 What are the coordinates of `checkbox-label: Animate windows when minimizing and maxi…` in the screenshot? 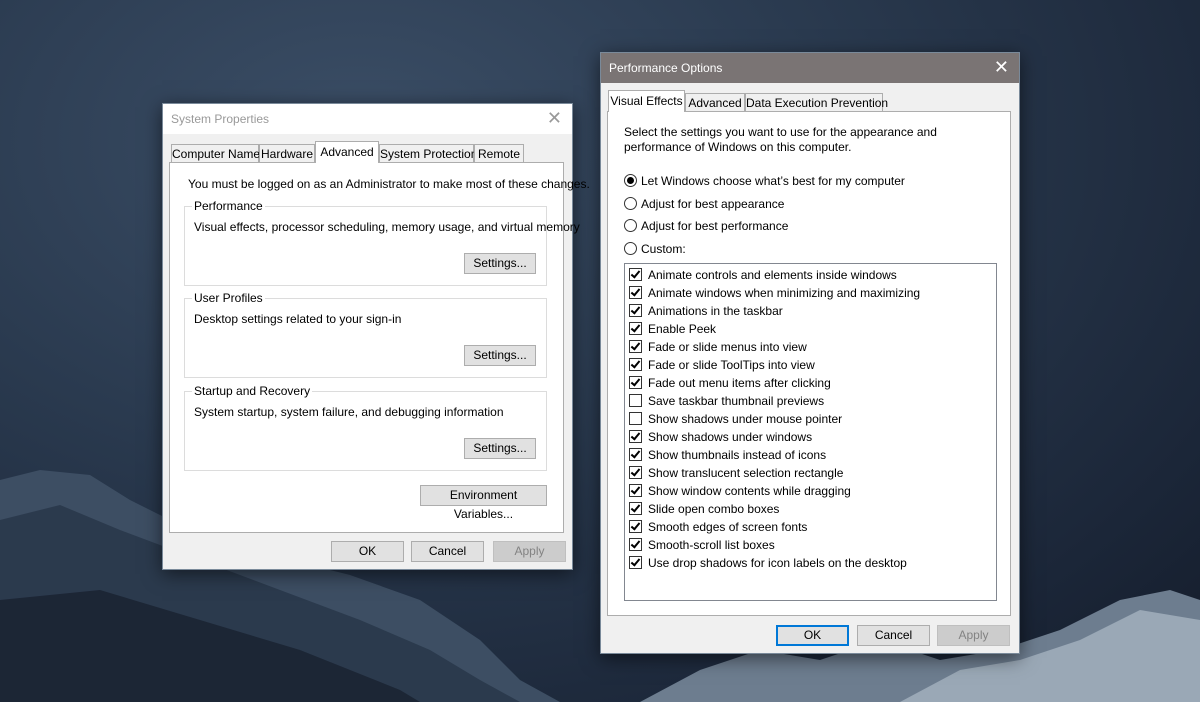 It's located at (784, 293).